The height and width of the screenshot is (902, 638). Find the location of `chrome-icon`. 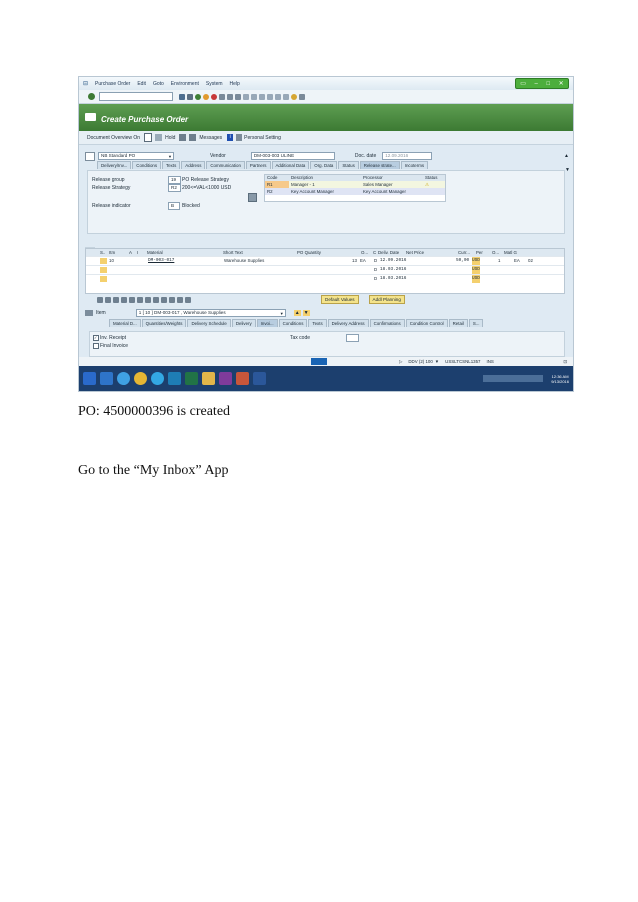

chrome-icon is located at coordinates (140, 378).